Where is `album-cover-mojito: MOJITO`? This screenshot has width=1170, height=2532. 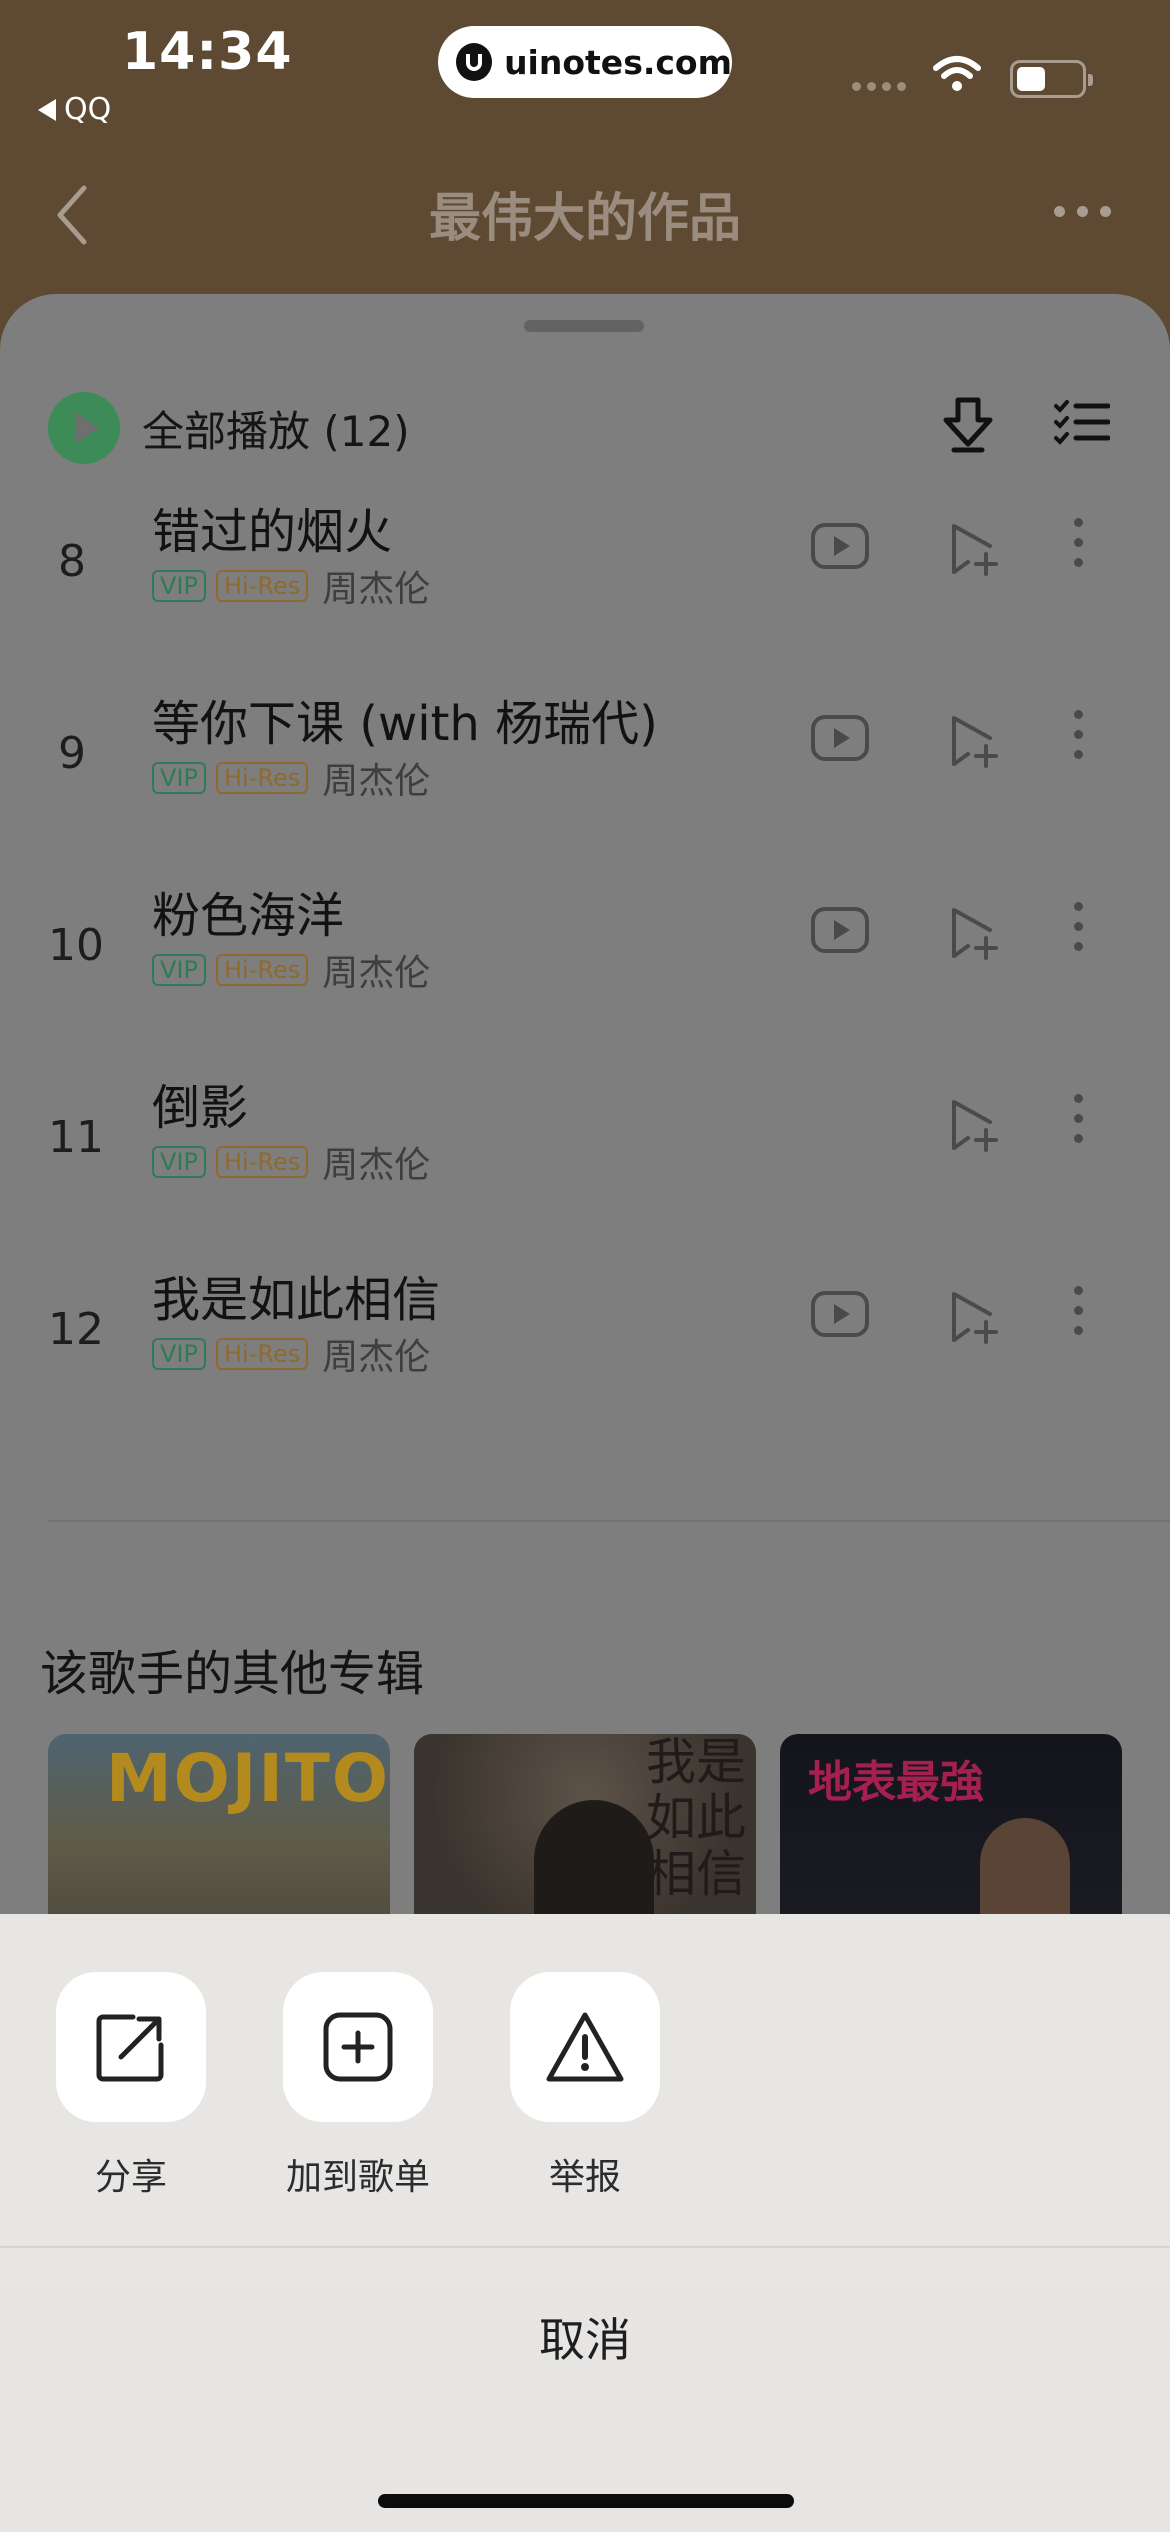
album-cover-mojito: MOJITO is located at coordinates (219, 1824).